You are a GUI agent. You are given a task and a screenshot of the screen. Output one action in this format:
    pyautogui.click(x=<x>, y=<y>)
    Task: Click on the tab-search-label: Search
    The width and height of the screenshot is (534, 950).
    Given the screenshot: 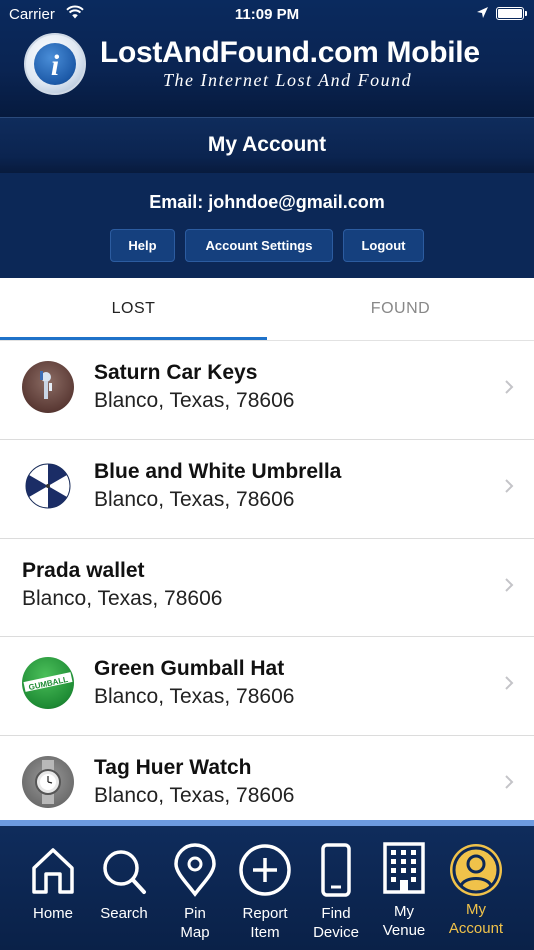 What is the action you would take?
    pyautogui.click(x=124, y=913)
    